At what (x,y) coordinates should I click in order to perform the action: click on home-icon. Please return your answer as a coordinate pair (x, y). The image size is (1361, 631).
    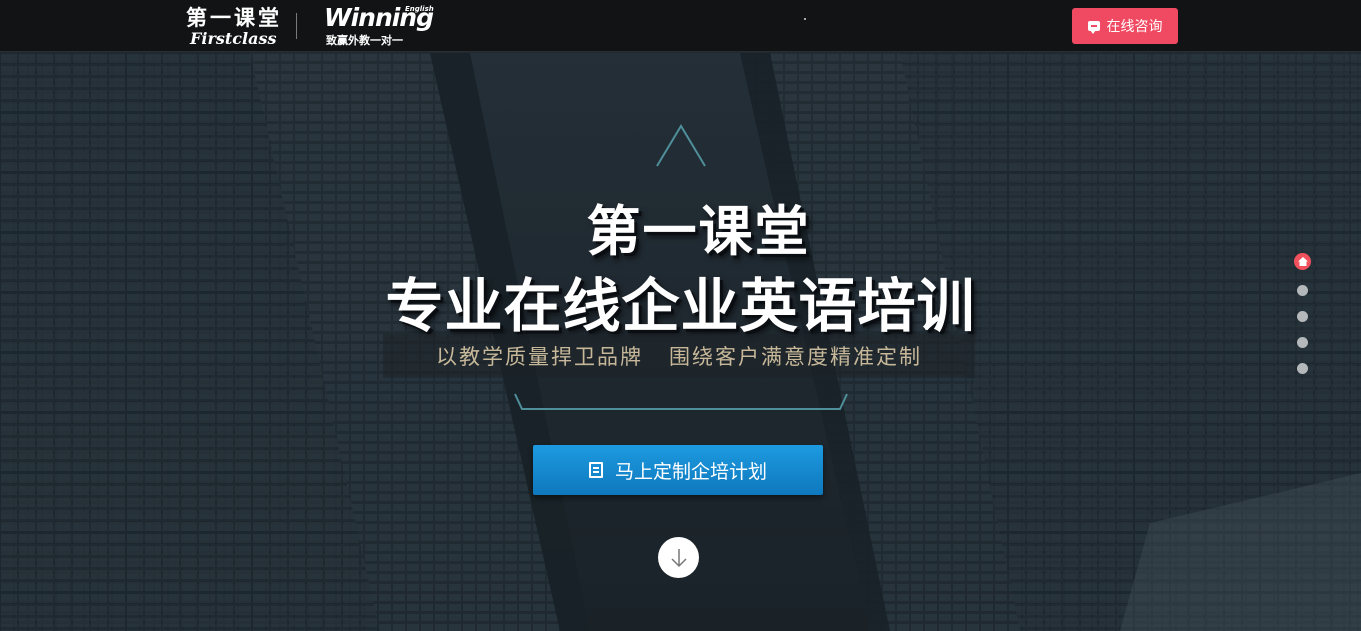
    Looking at the image, I should click on (1302, 261).